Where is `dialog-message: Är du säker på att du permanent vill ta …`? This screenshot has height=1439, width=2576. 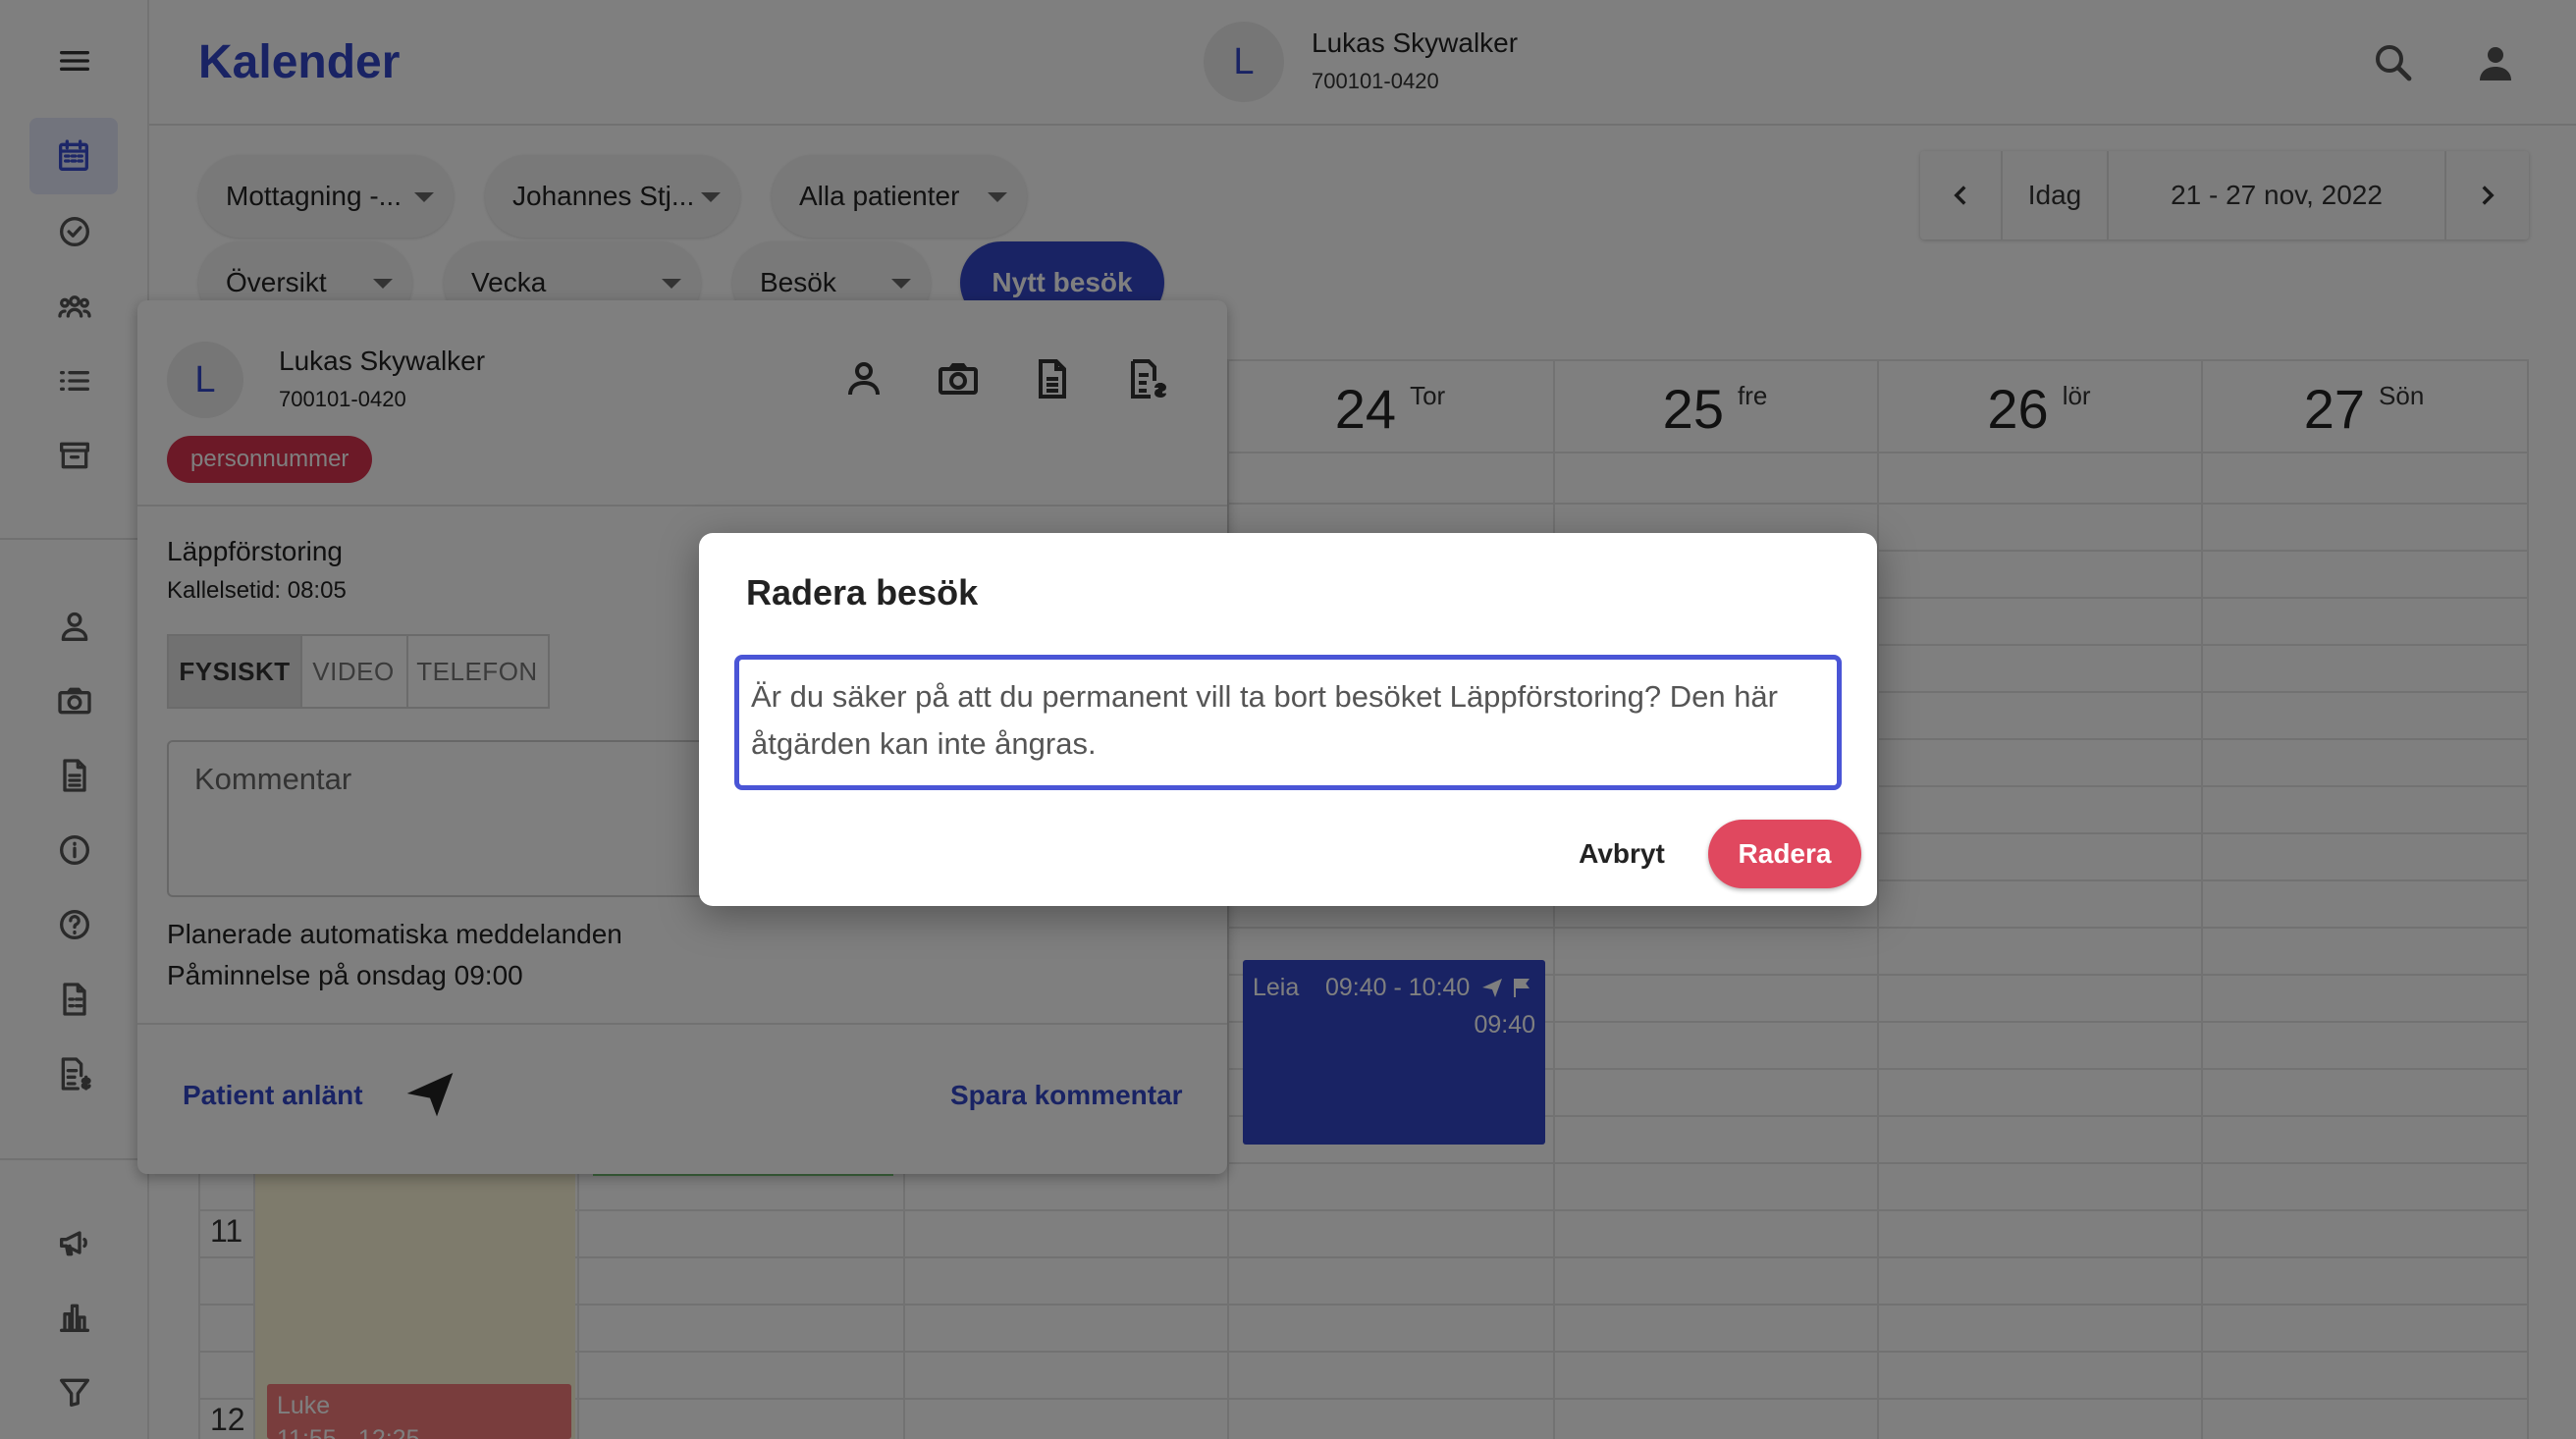
dialog-message: Är du säker på att du permanent vill ta … is located at coordinates (1288, 722).